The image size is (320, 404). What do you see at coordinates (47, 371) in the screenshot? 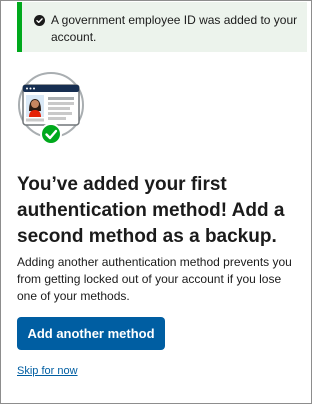
I see `skip-for-now-link: Skip for now` at bounding box center [47, 371].